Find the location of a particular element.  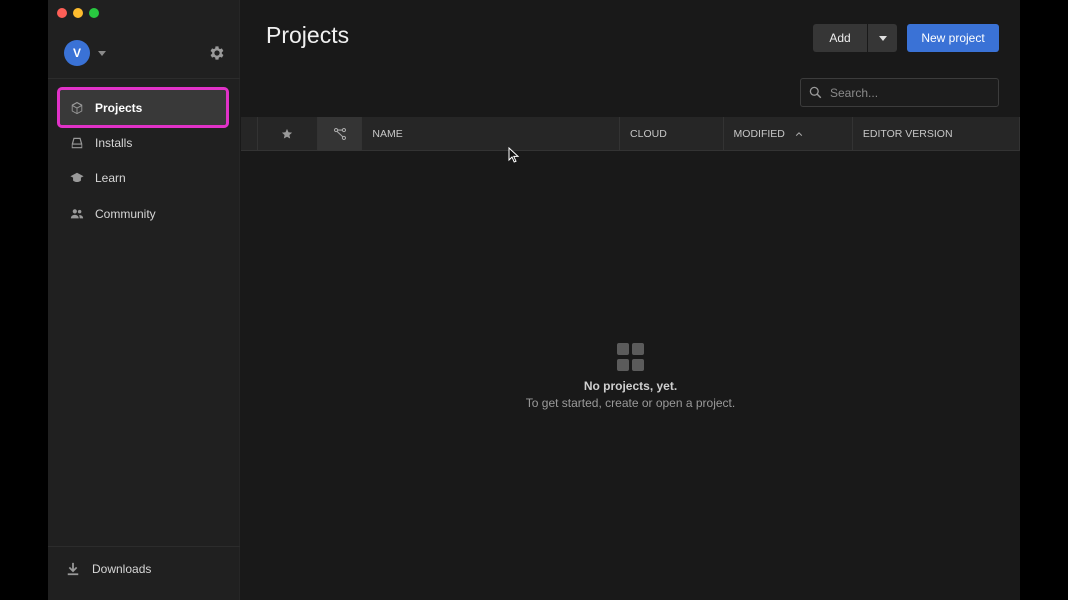

new-project-button: New project is located at coordinates (953, 38).